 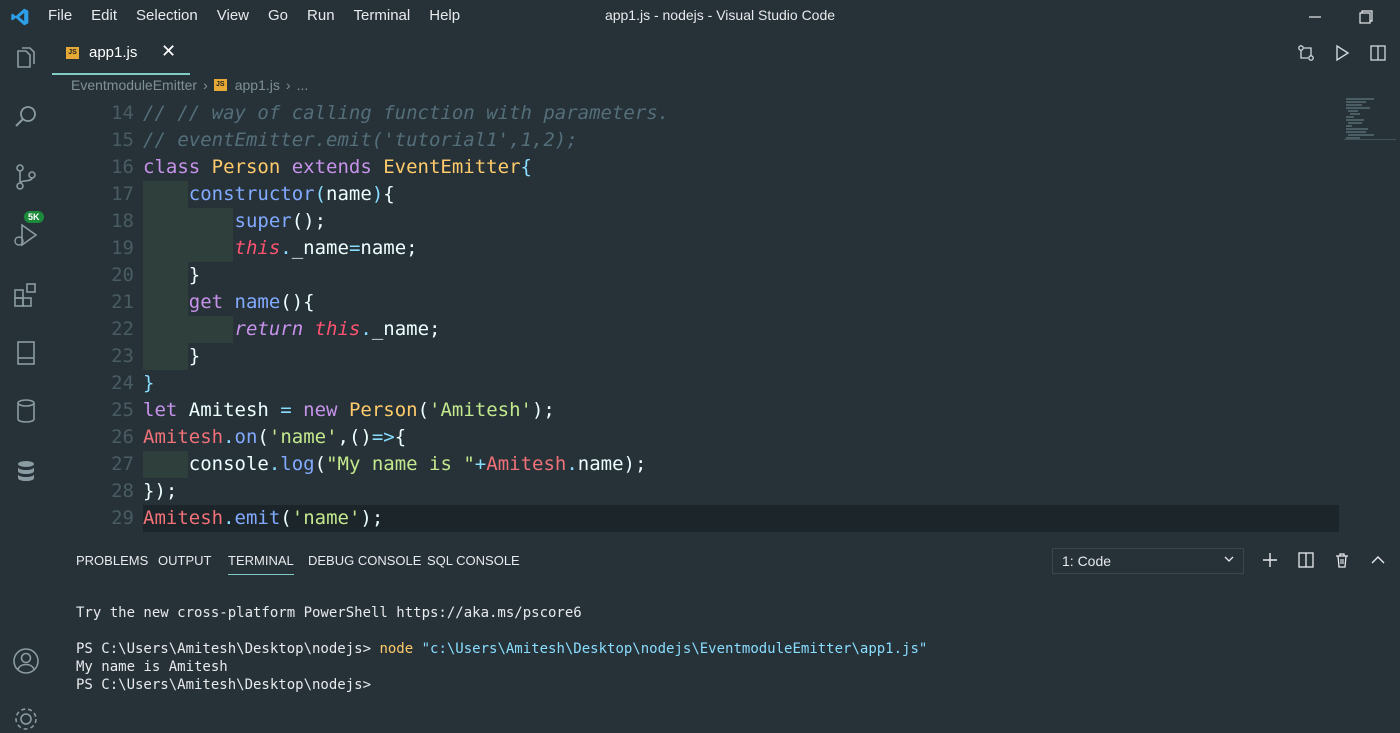 What do you see at coordinates (726, 54) in the screenshot?
I see `editor-tab-bar: JS app1.js ✕` at bounding box center [726, 54].